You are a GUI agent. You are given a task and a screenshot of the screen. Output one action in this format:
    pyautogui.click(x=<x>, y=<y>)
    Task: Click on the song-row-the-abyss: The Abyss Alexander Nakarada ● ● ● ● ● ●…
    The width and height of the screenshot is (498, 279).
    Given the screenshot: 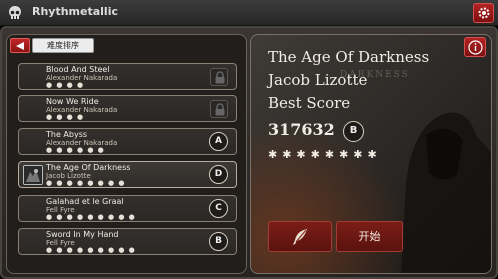 What is the action you would take?
    pyautogui.click(x=127, y=141)
    